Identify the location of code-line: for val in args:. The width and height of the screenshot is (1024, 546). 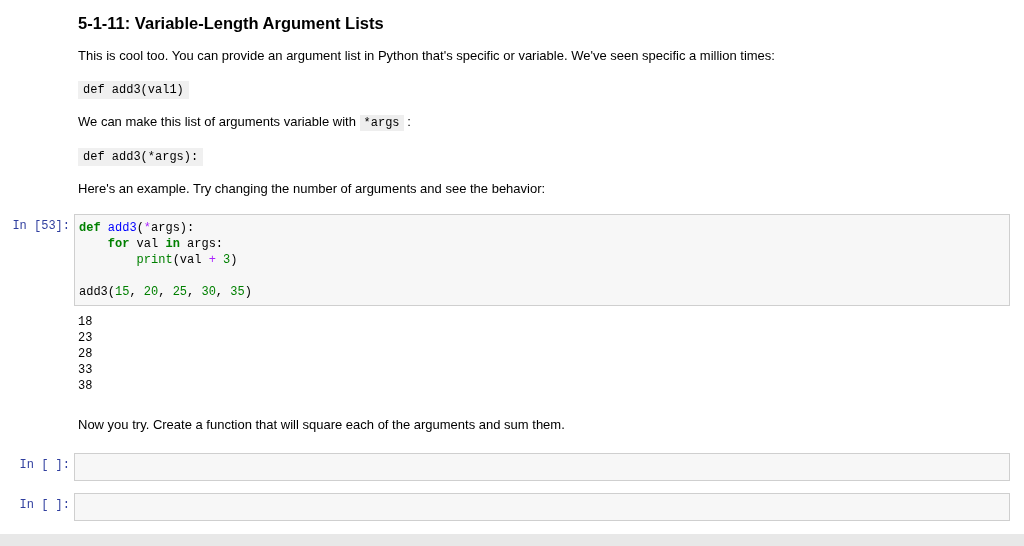
(165, 244).